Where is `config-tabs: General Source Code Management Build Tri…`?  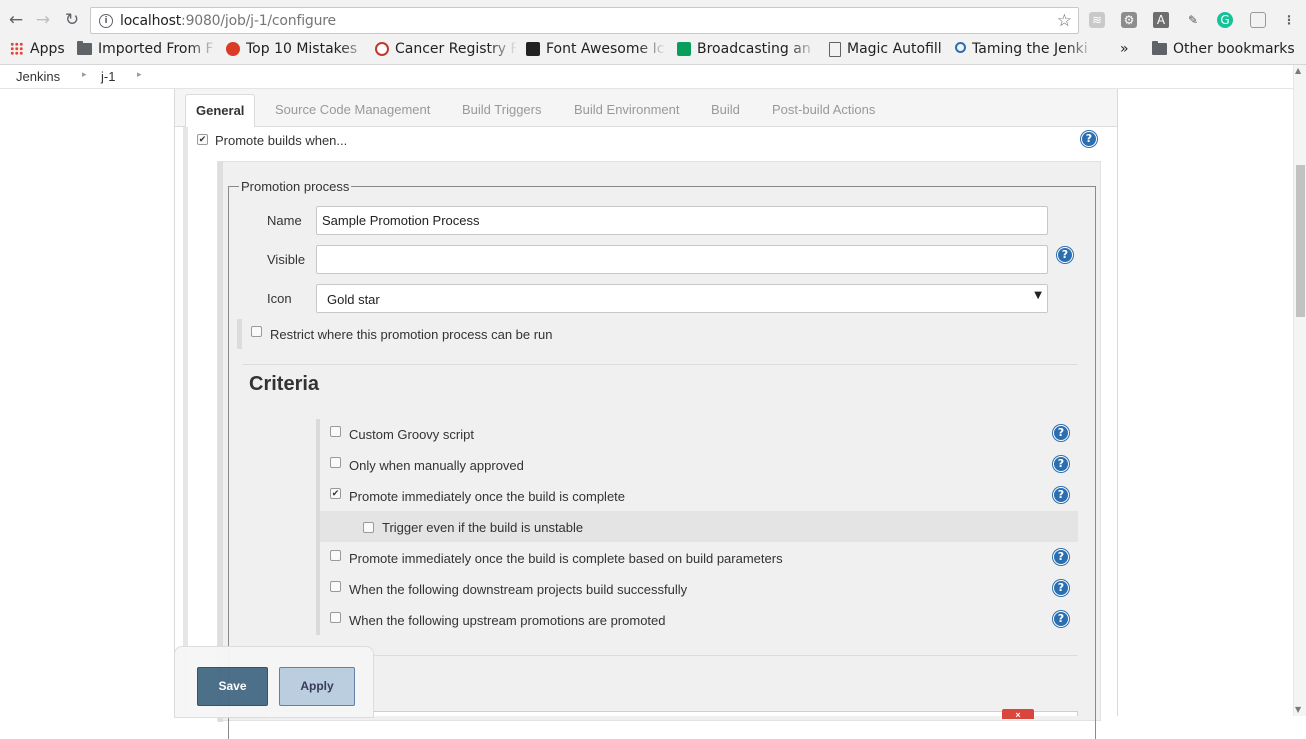
config-tabs: General Source Code Management Build Tri… is located at coordinates (646, 108).